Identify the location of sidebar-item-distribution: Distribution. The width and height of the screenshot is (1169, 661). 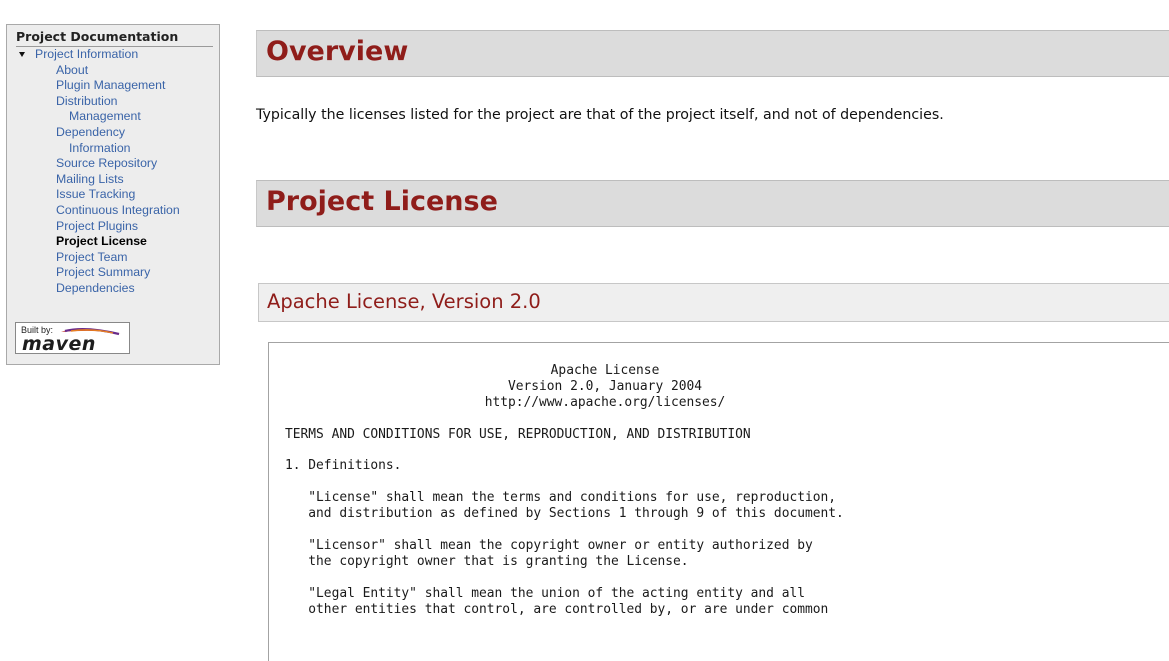
(117, 102).